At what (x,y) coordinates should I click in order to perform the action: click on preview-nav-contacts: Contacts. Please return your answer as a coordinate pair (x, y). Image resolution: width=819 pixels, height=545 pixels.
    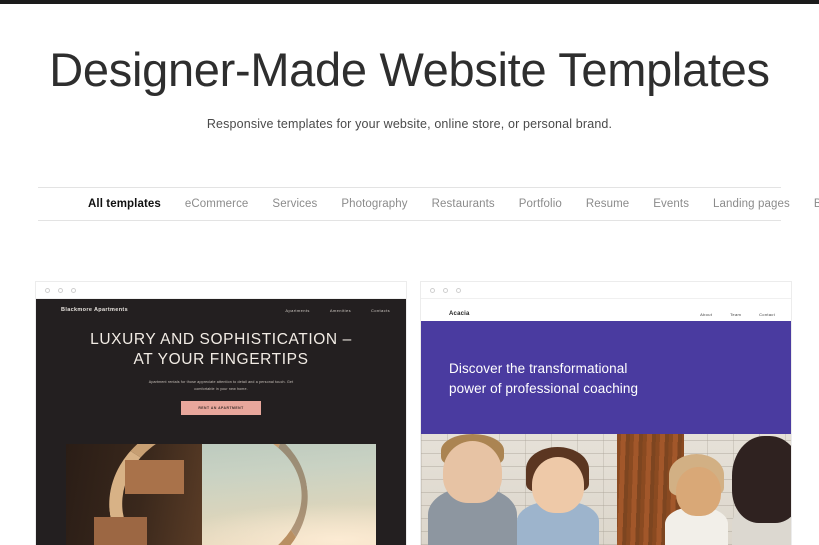
    Looking at the image, I should click on (380, 310).